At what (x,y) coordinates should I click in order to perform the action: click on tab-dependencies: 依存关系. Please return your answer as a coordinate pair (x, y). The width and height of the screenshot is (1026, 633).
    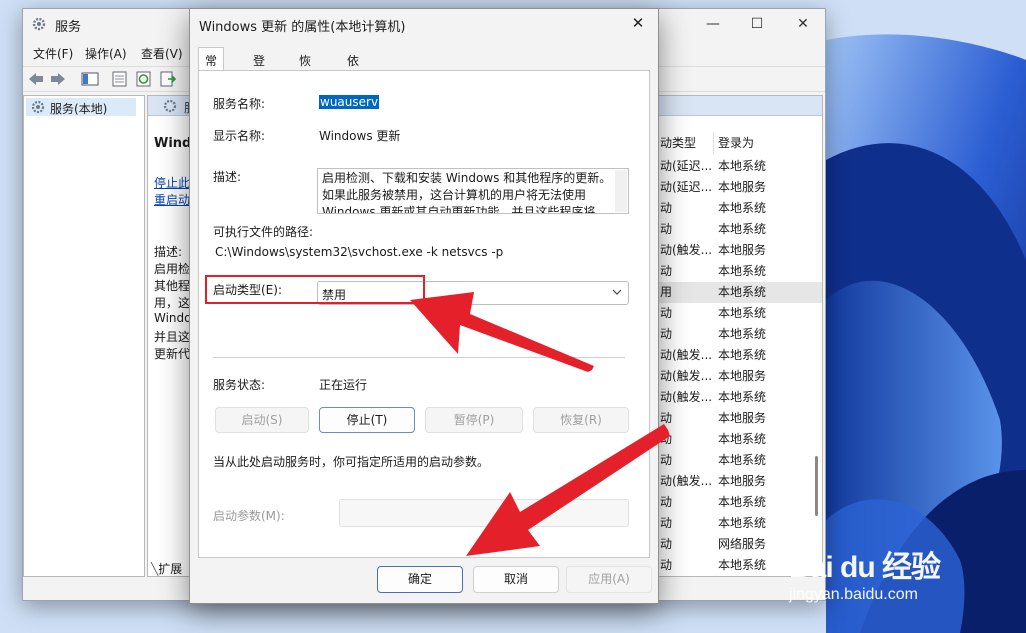
    Looking at the image, I should click on (353, 91).